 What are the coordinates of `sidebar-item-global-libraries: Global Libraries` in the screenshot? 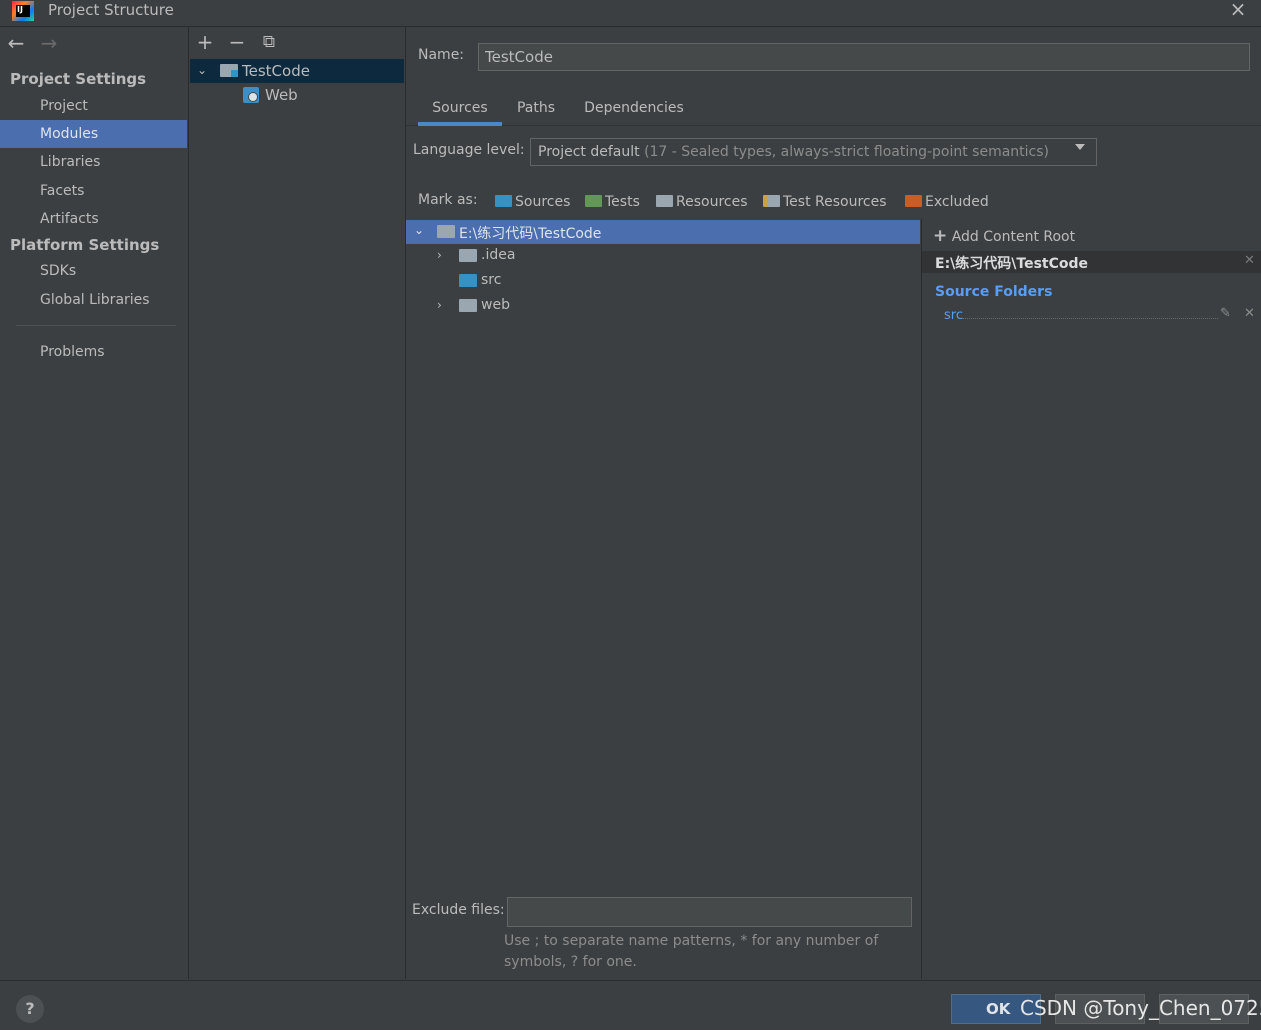 It's located at (93, 300).